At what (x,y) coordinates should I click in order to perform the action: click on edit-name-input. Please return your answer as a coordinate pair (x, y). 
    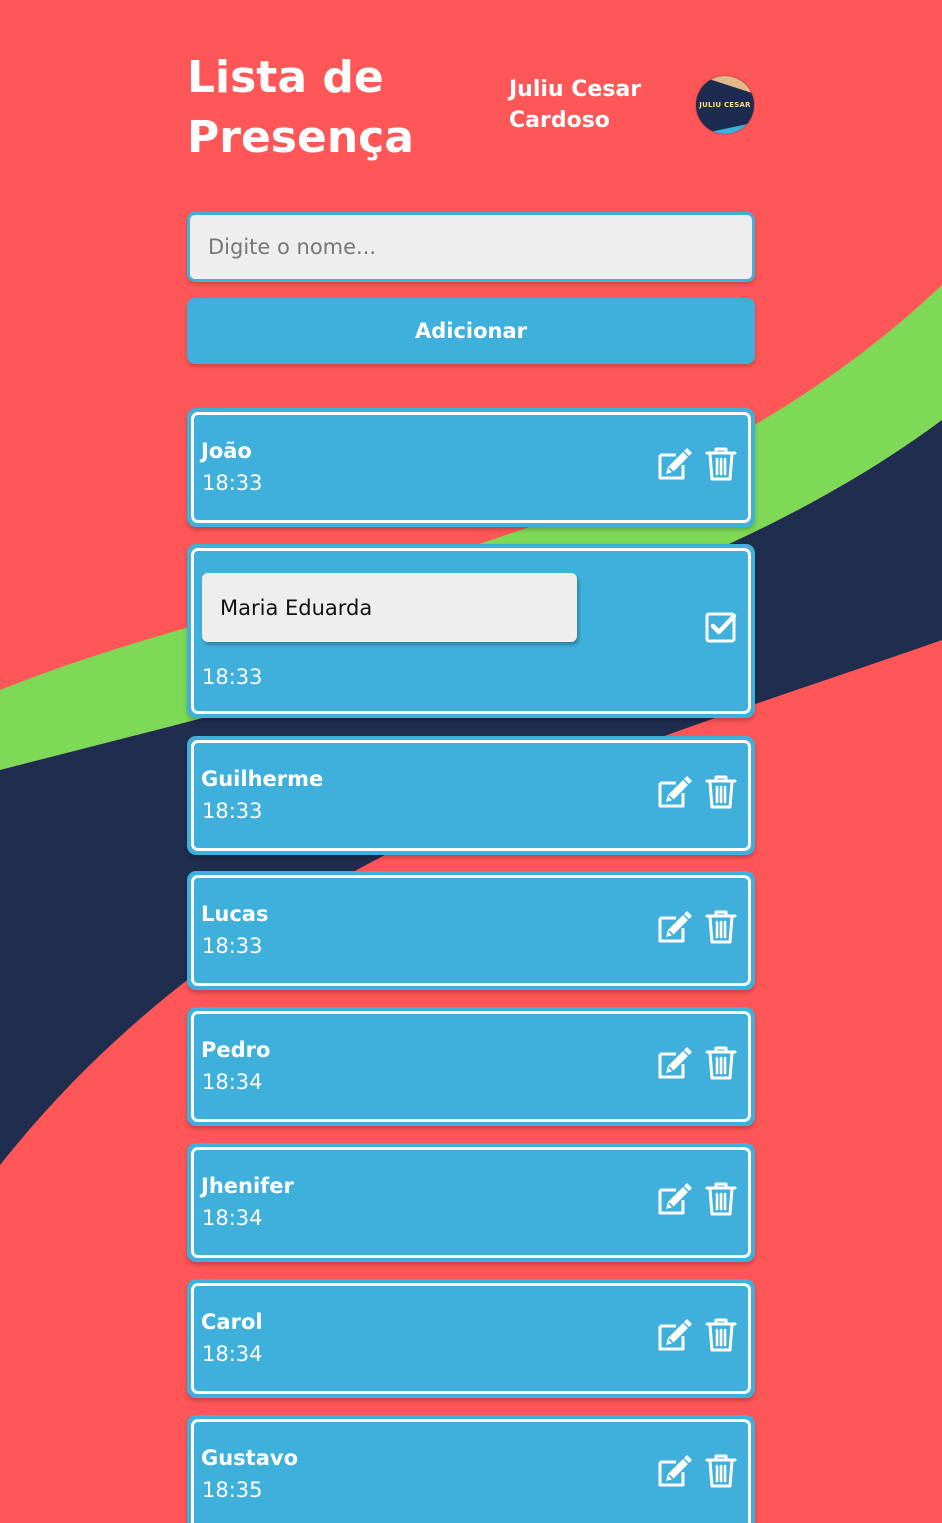
    Looking at the image, I should click on (389, 607).